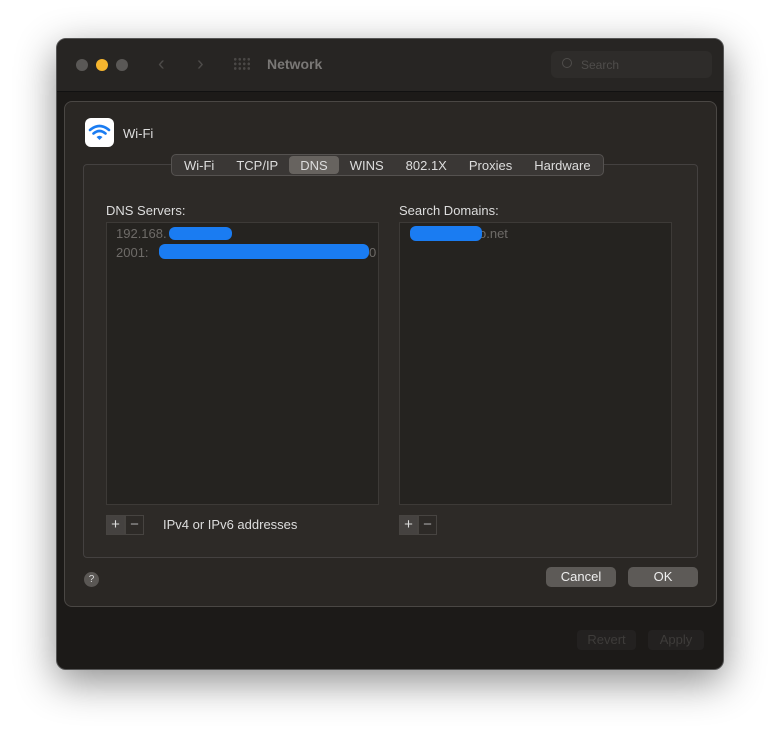  What do you see at coordinates (631, 64) in the screenshot?
I see `search-input: Search` at bounding box center [631, 64].